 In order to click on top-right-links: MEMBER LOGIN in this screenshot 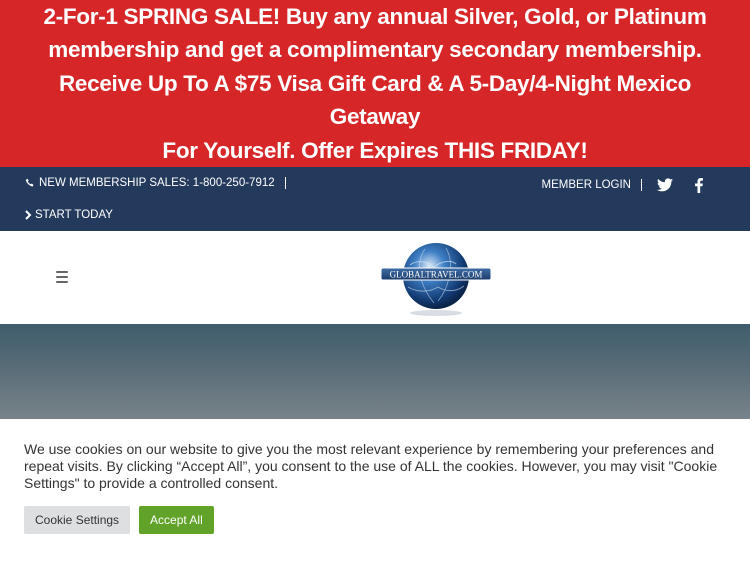, I will do `click(626, 185)`.